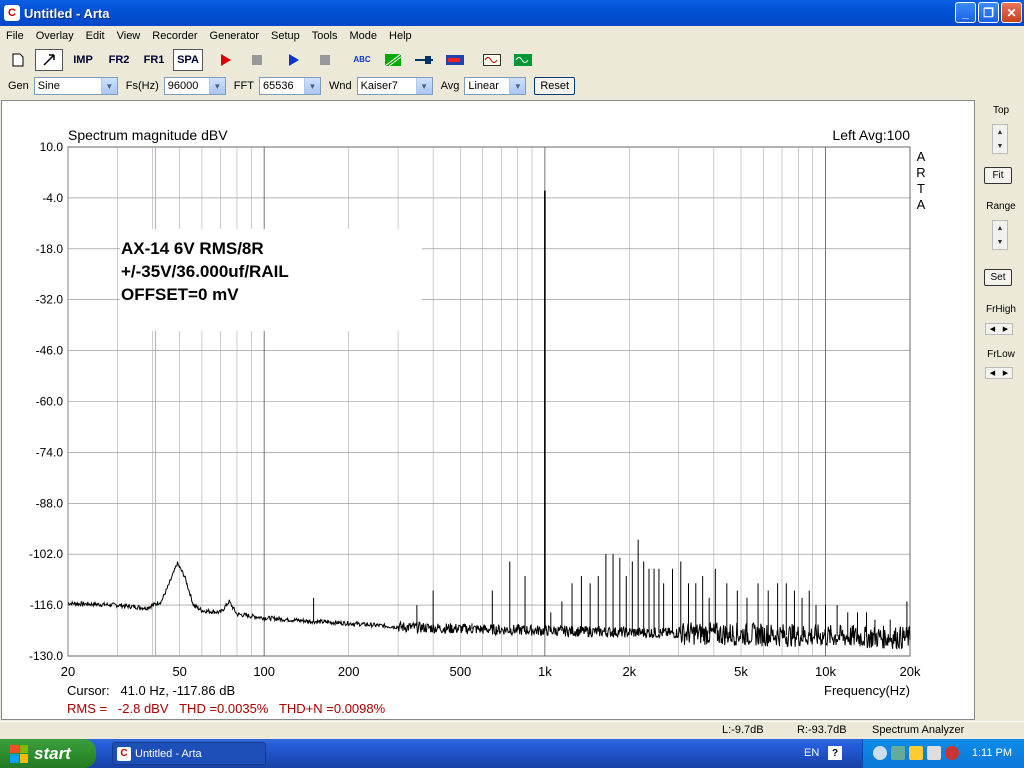 This screenshot has height=768, width=1024. I want to click on menu-setup: Setup, so click(285, 36).